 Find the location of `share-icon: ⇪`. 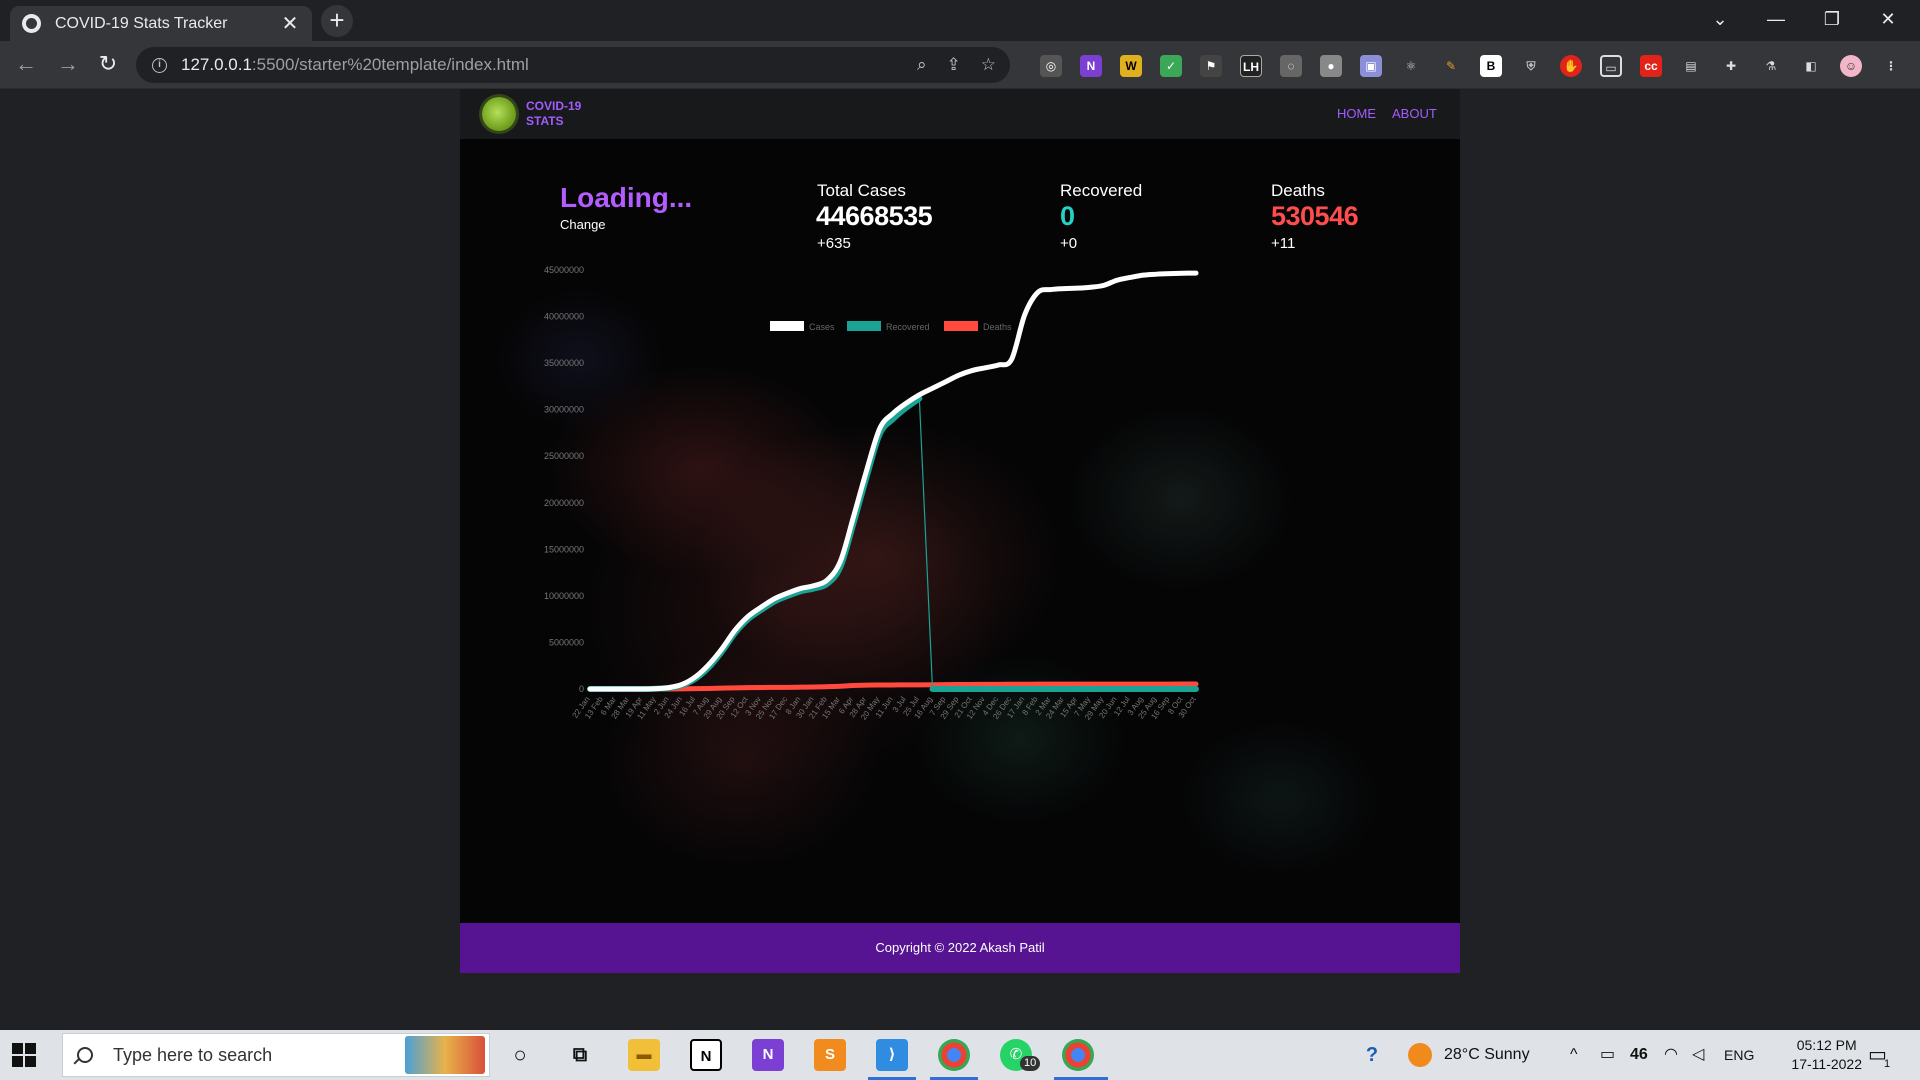

share-icon: ⇪ is located at coordinates (954, 65).